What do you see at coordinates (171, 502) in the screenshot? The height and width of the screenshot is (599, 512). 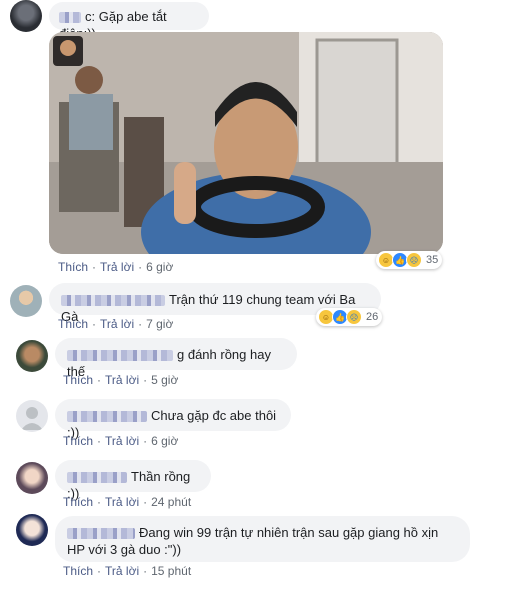 I see `timestamp: 24 phút` at bounding box center [171, 502].